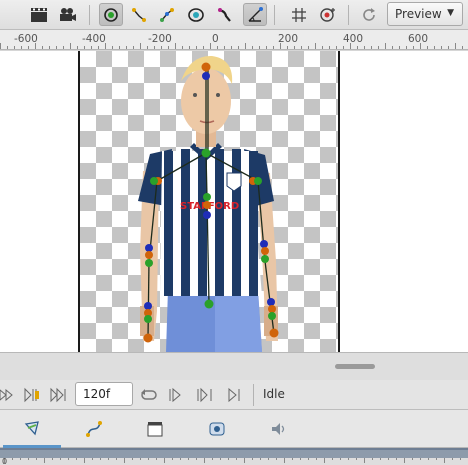  I want to click on next-keyframe-icon, so click(206, 395).